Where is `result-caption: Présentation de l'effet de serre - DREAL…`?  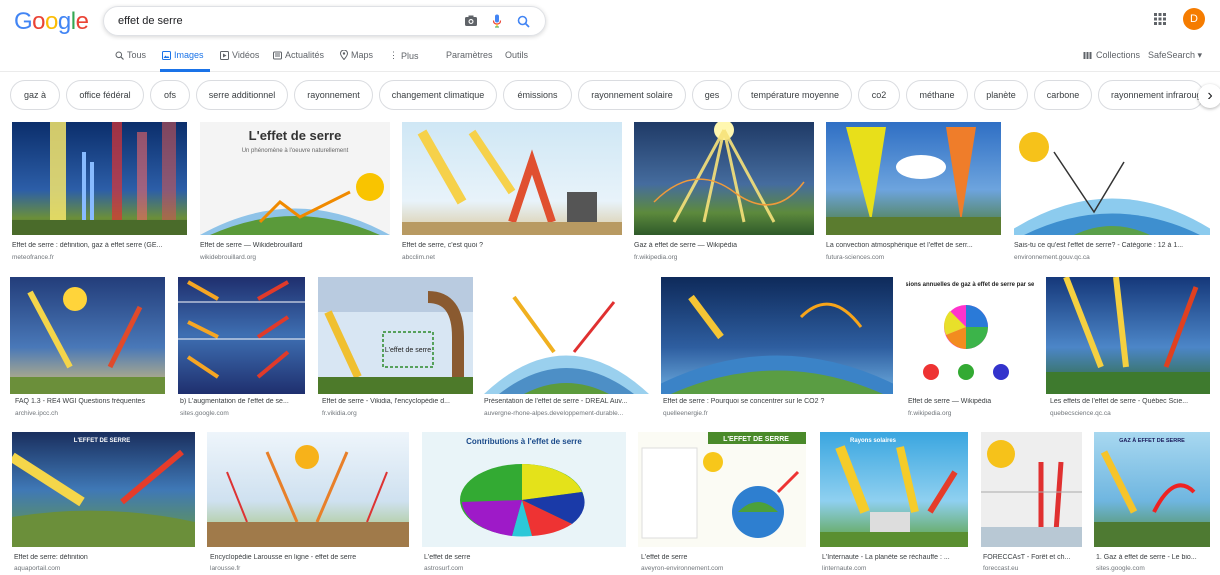 result-caption: Présentation de l'effet de serre - DREAL… is located at coordinates (564, 401).